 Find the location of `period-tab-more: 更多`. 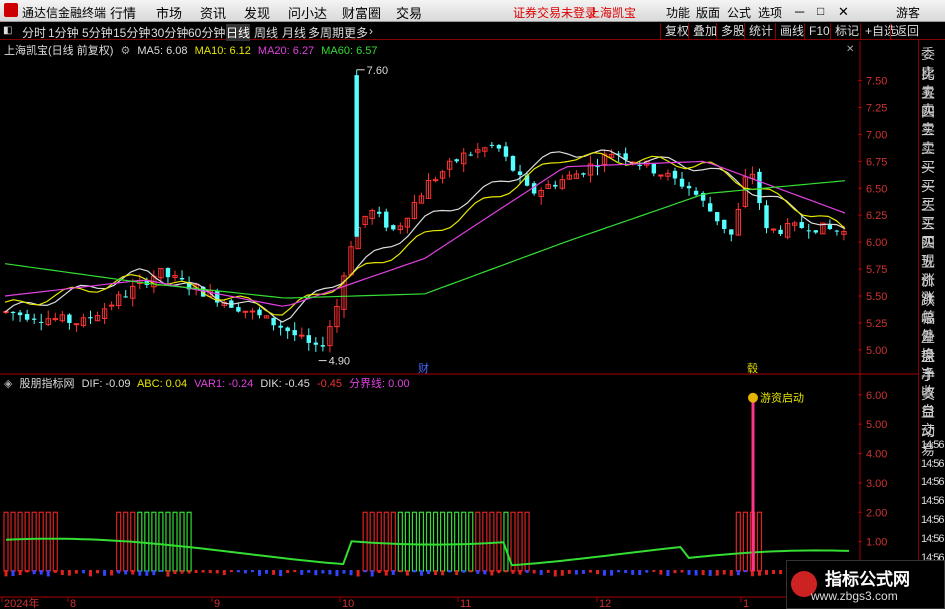

period-tab-more: 更多 is located at coordinates (356, 32).